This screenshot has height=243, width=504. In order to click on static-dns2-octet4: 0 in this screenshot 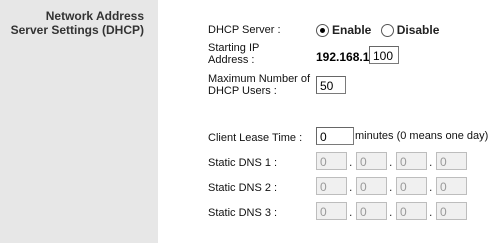, I will do `click(451, 186)`.